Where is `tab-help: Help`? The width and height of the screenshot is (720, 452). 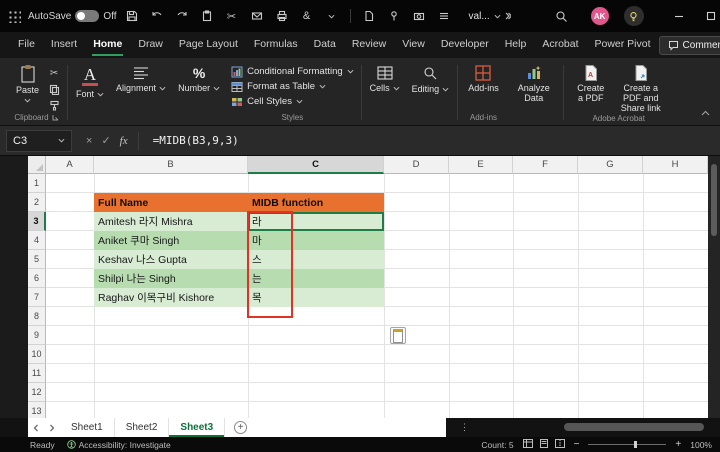
tab-help: Help is located at coordinates (516, 45).